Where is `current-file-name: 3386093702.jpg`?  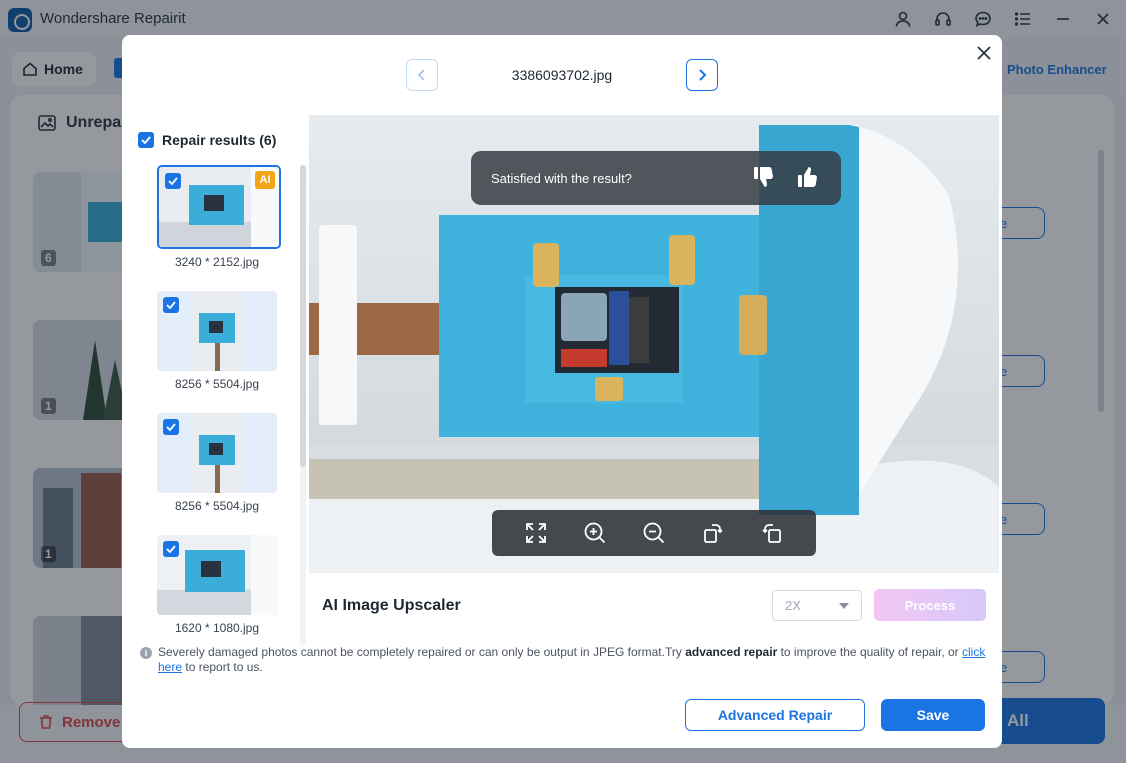
current-file-name: 3386093702.jpg is located at coordinates (562, 75).